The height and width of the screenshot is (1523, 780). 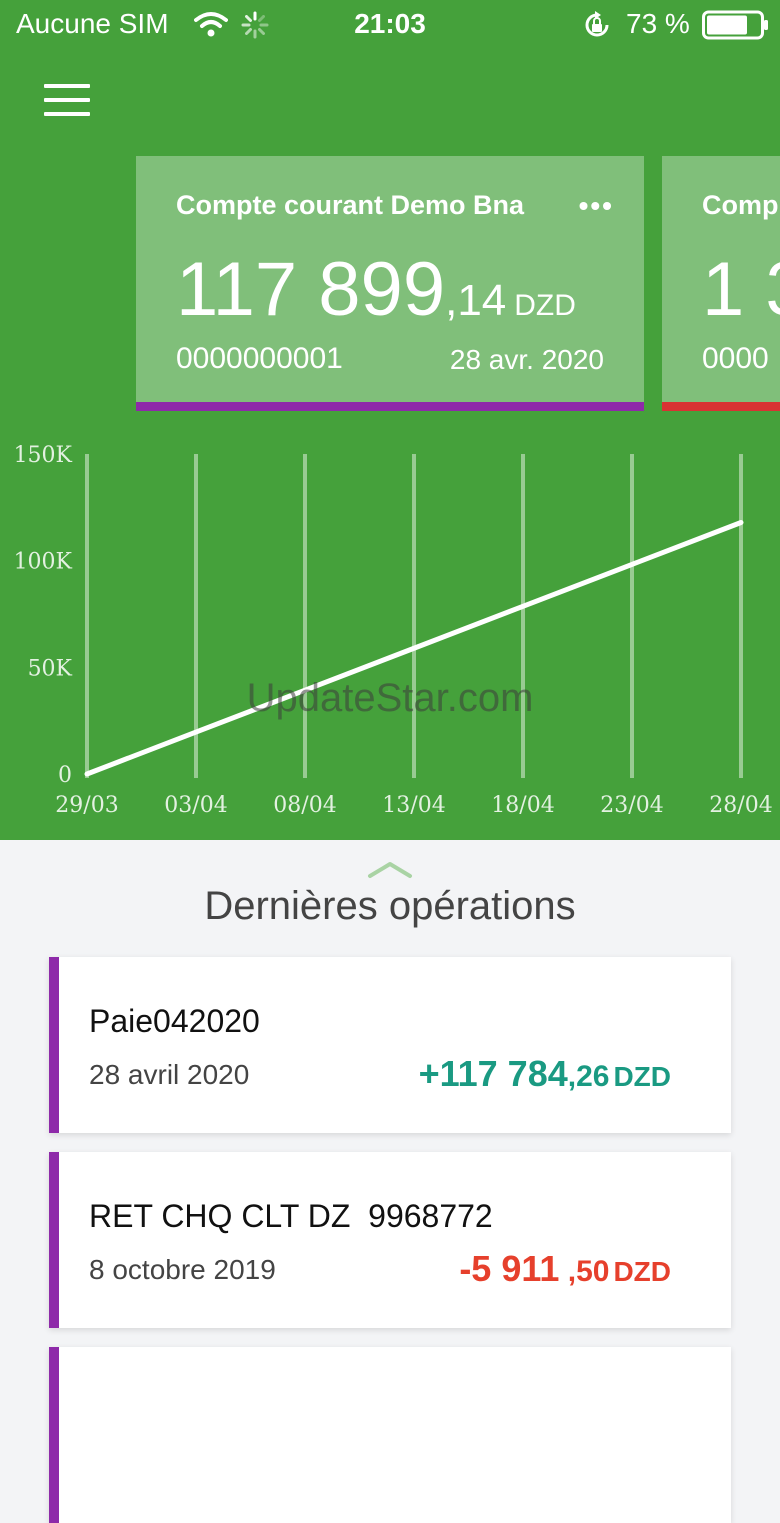 I want to click on account-name: Compte courant Demo Bna, so click(x=350, y=205).